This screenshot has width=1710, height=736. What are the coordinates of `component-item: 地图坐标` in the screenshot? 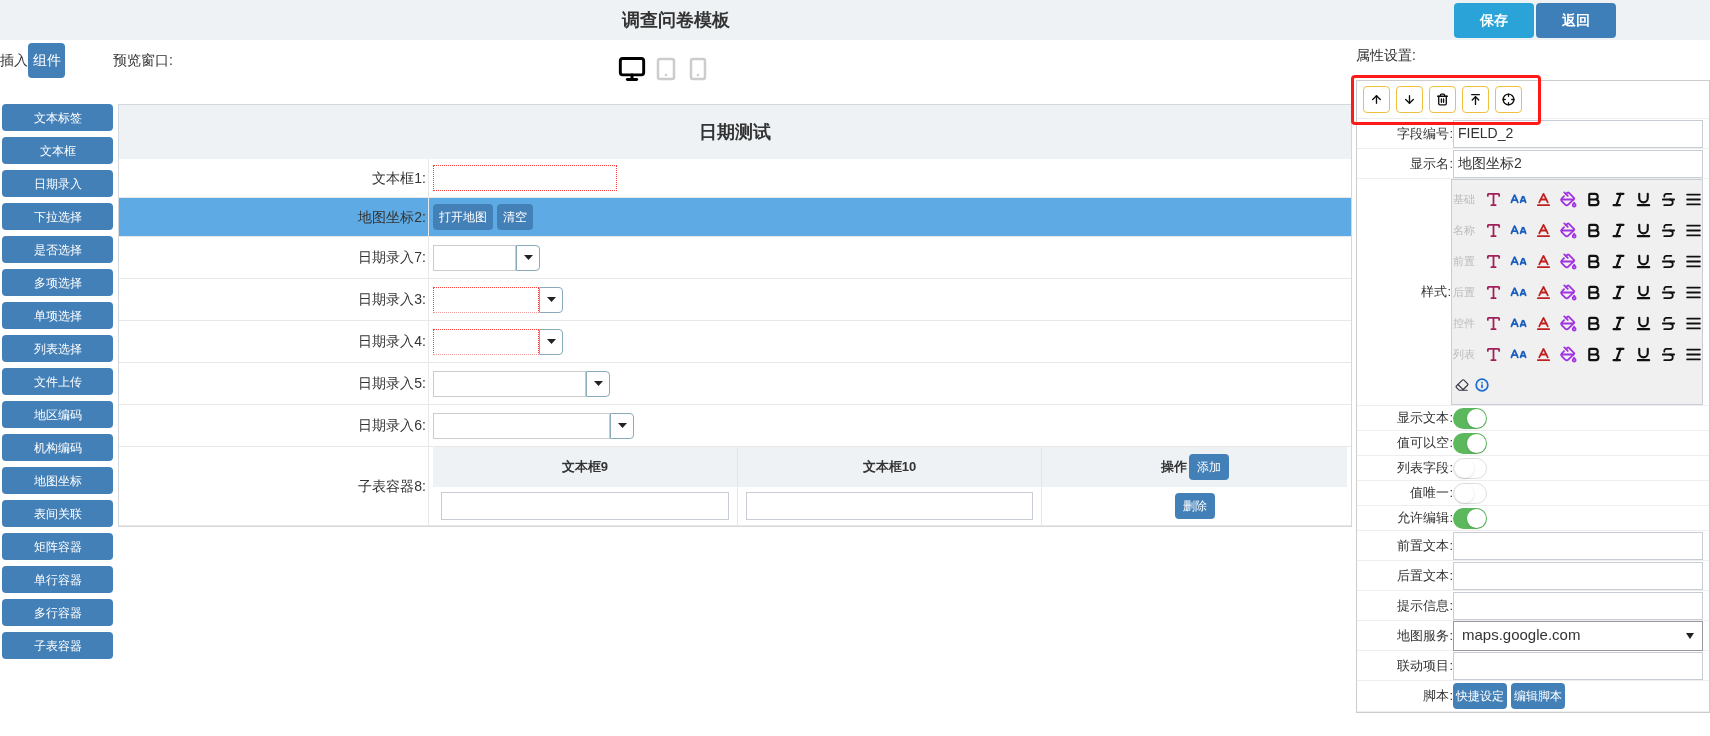 It's located at (57, 480).